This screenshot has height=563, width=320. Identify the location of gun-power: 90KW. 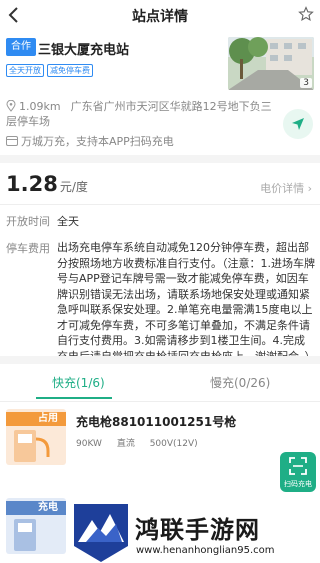
(89, 444).